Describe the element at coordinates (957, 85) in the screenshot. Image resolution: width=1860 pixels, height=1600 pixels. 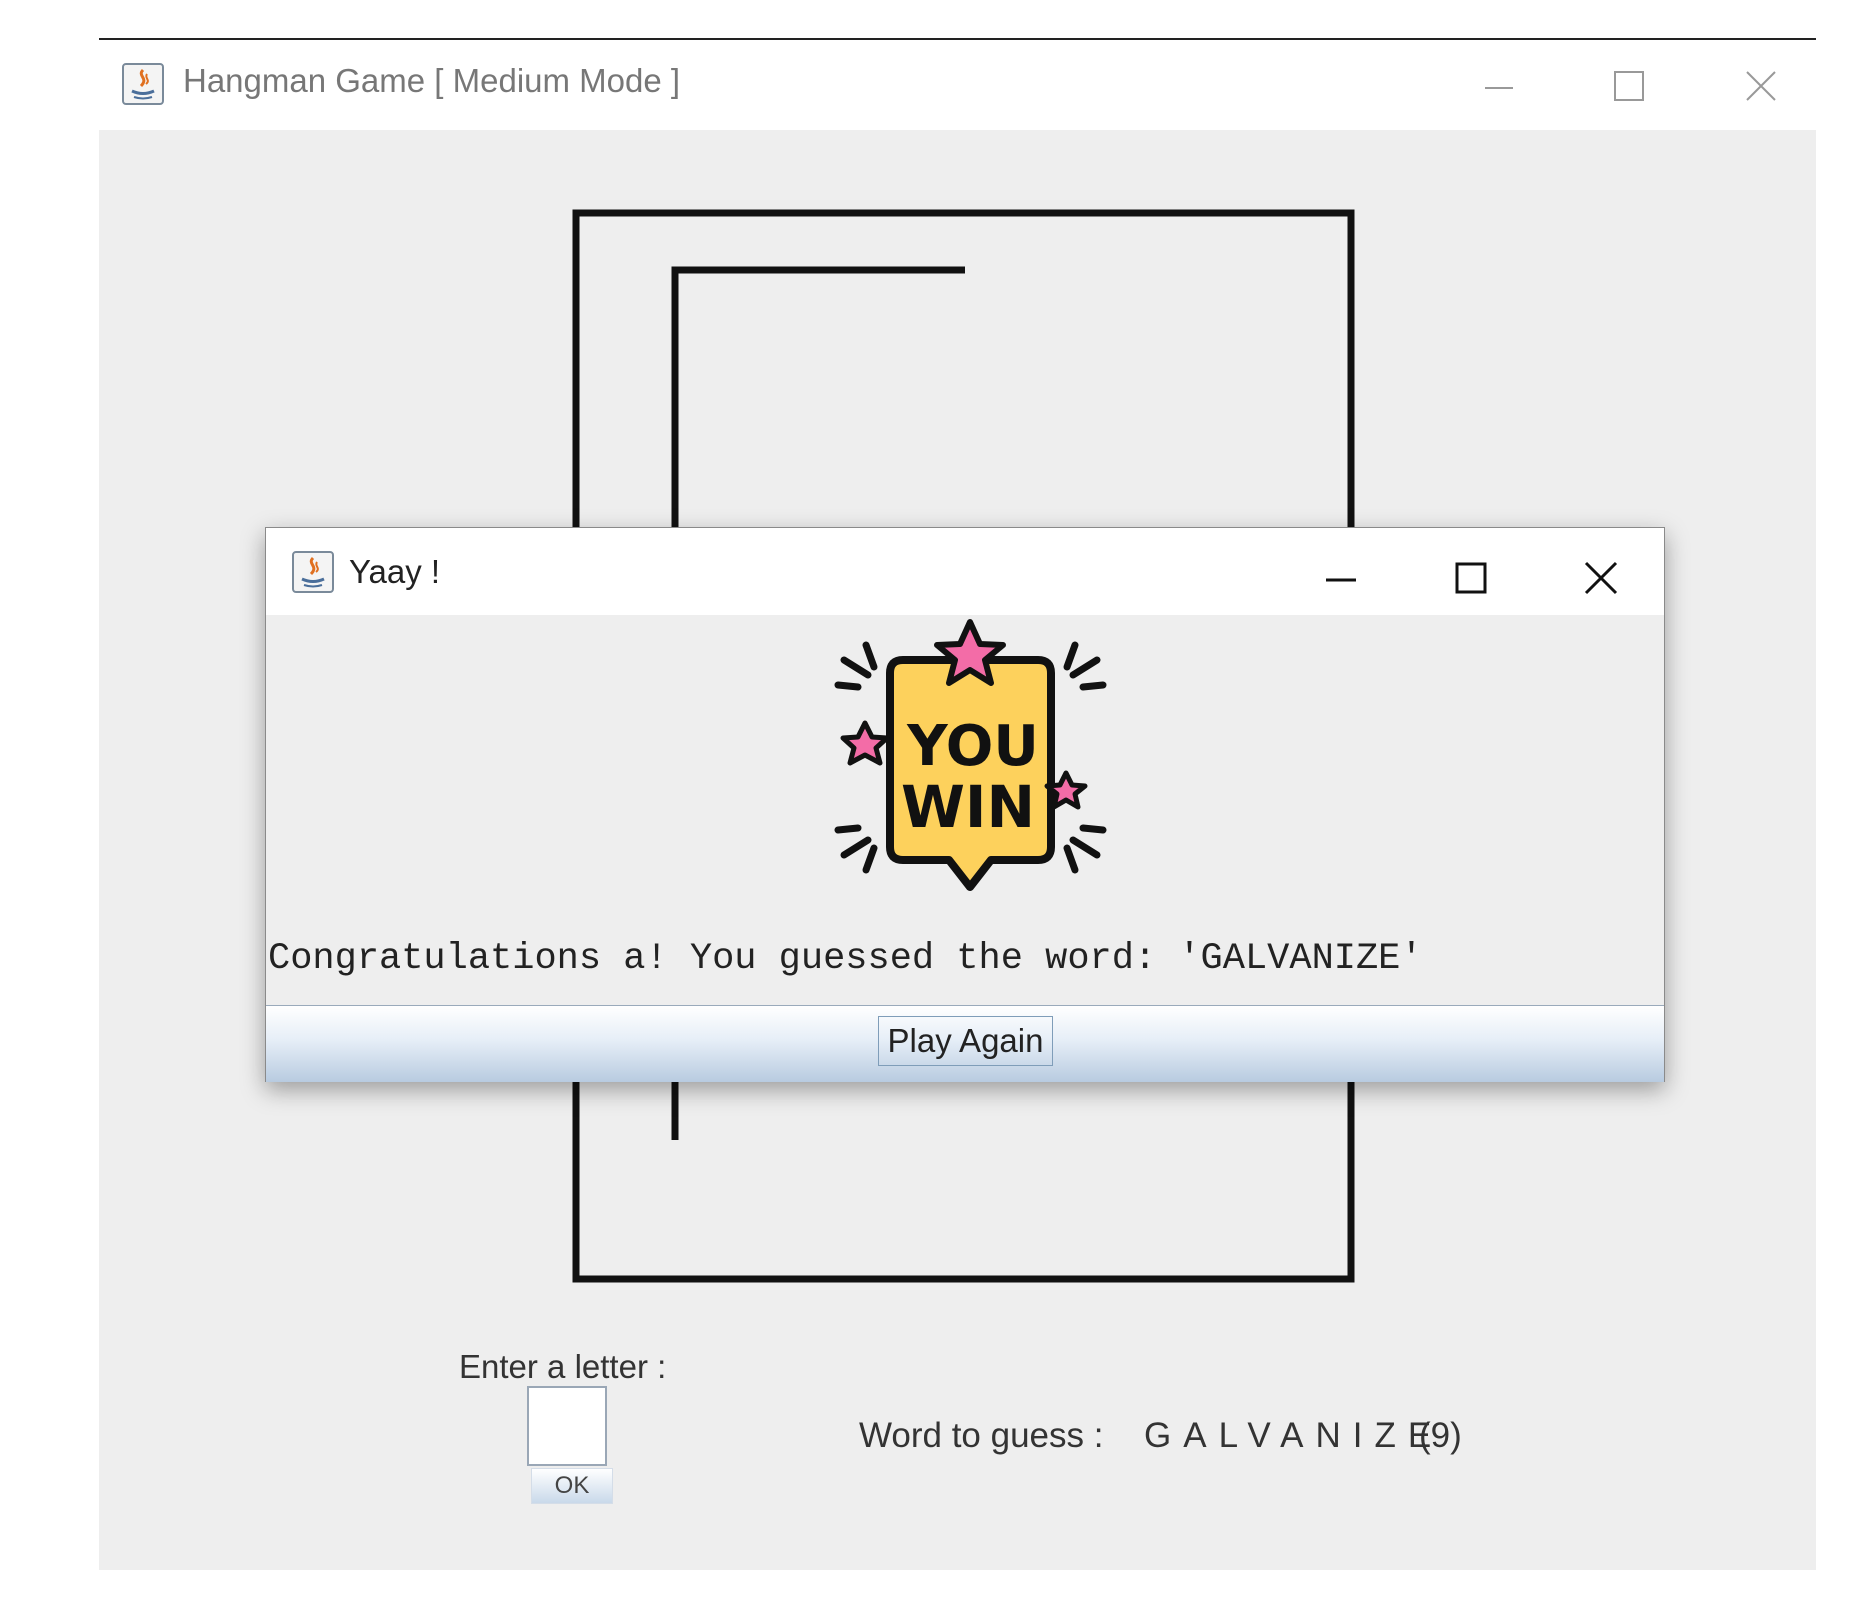
I see `main-titlebar: Hangman Game [ Medium Mode ]` at that location.